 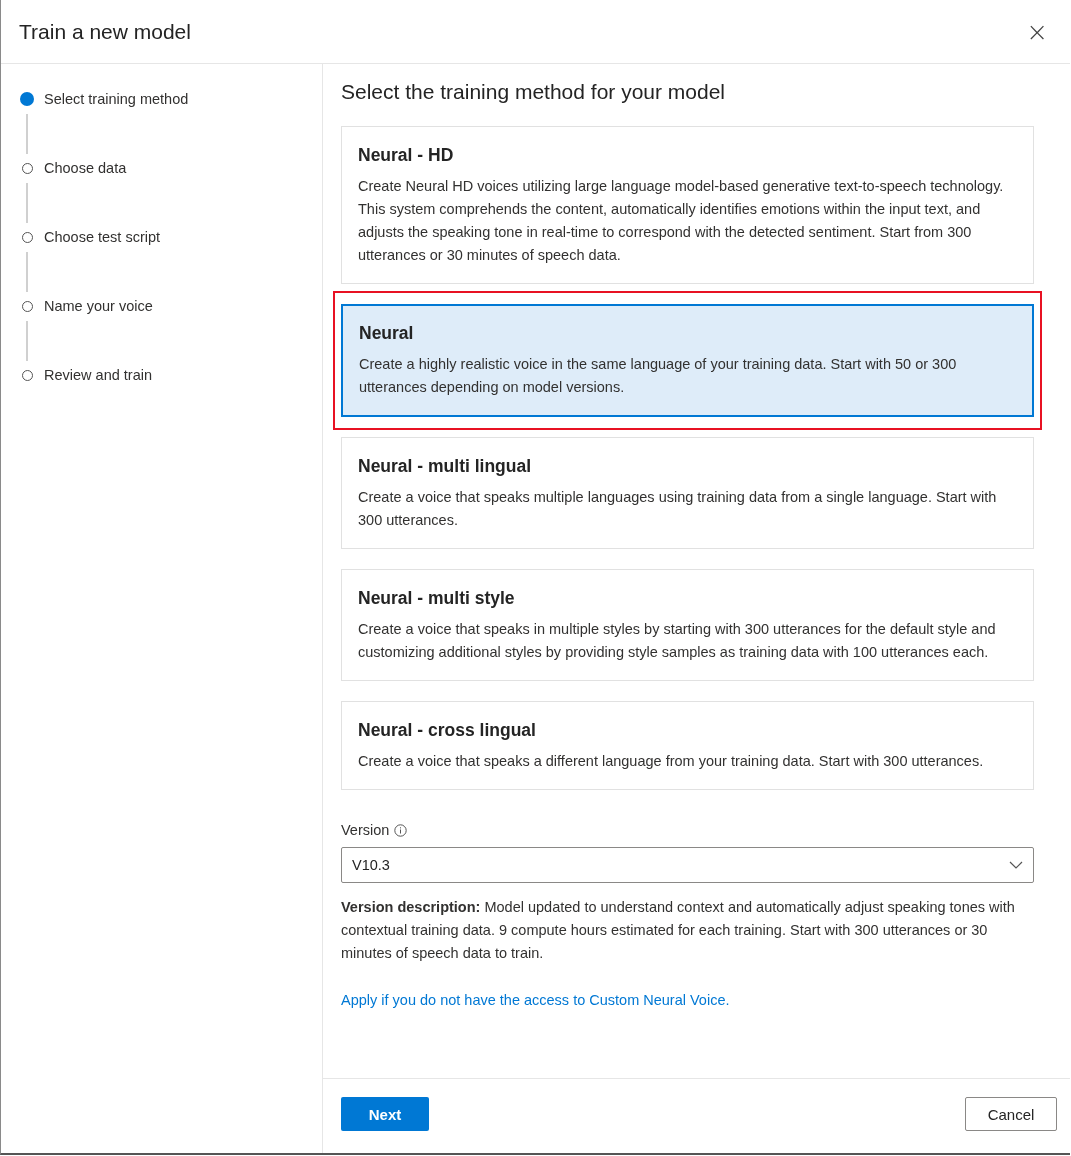 I want to click on close-button: ×, so click(x=1037, y=31).